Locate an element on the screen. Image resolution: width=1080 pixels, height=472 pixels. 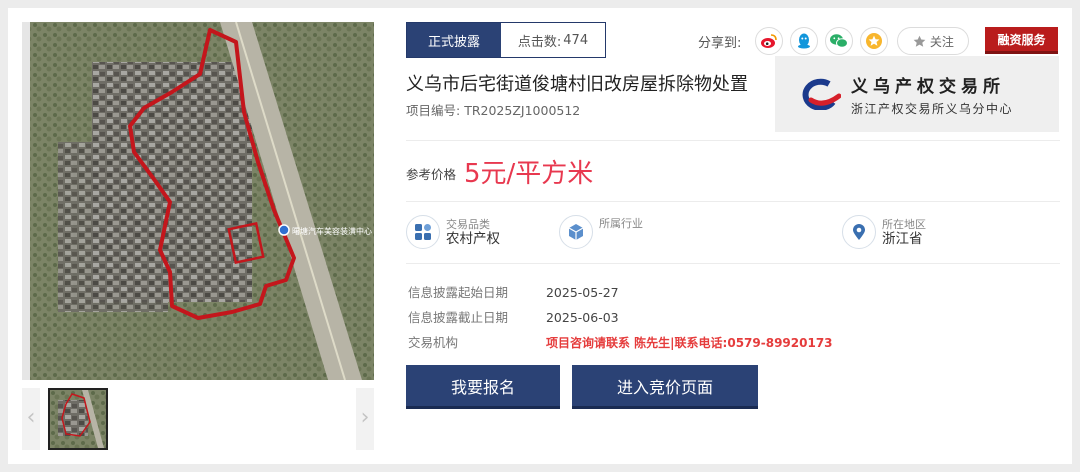
status-tabs: 正式披露 点击数: 474 is located at coordinates (506, 40).